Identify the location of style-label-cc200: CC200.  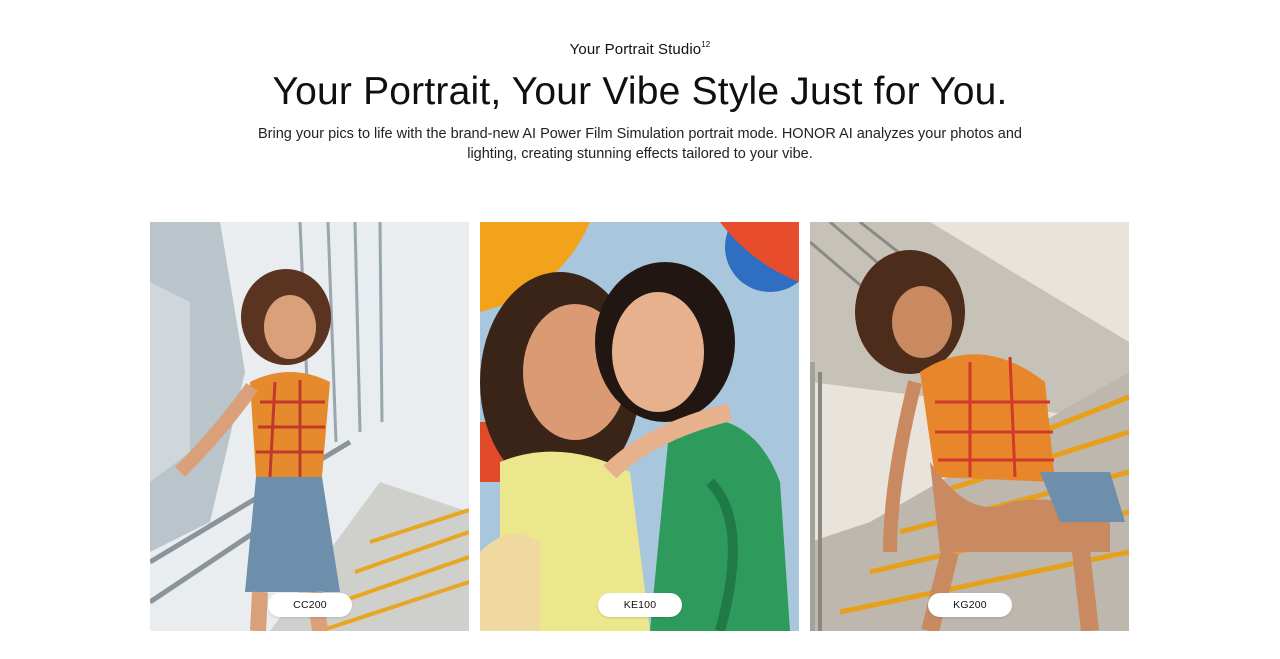
(310, 605).